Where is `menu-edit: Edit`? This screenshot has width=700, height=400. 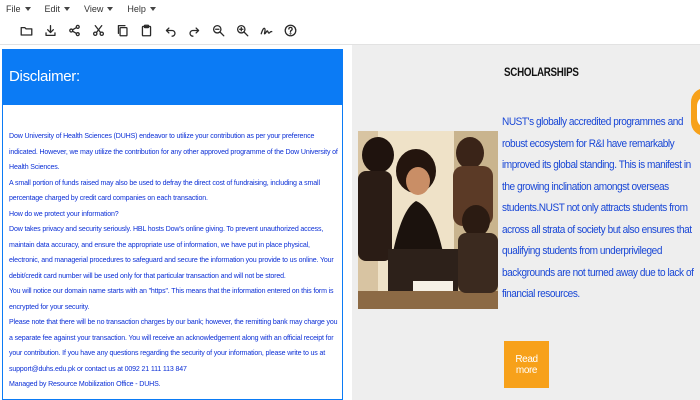 menu-edit: Edit is located at coordinates (58, 9).